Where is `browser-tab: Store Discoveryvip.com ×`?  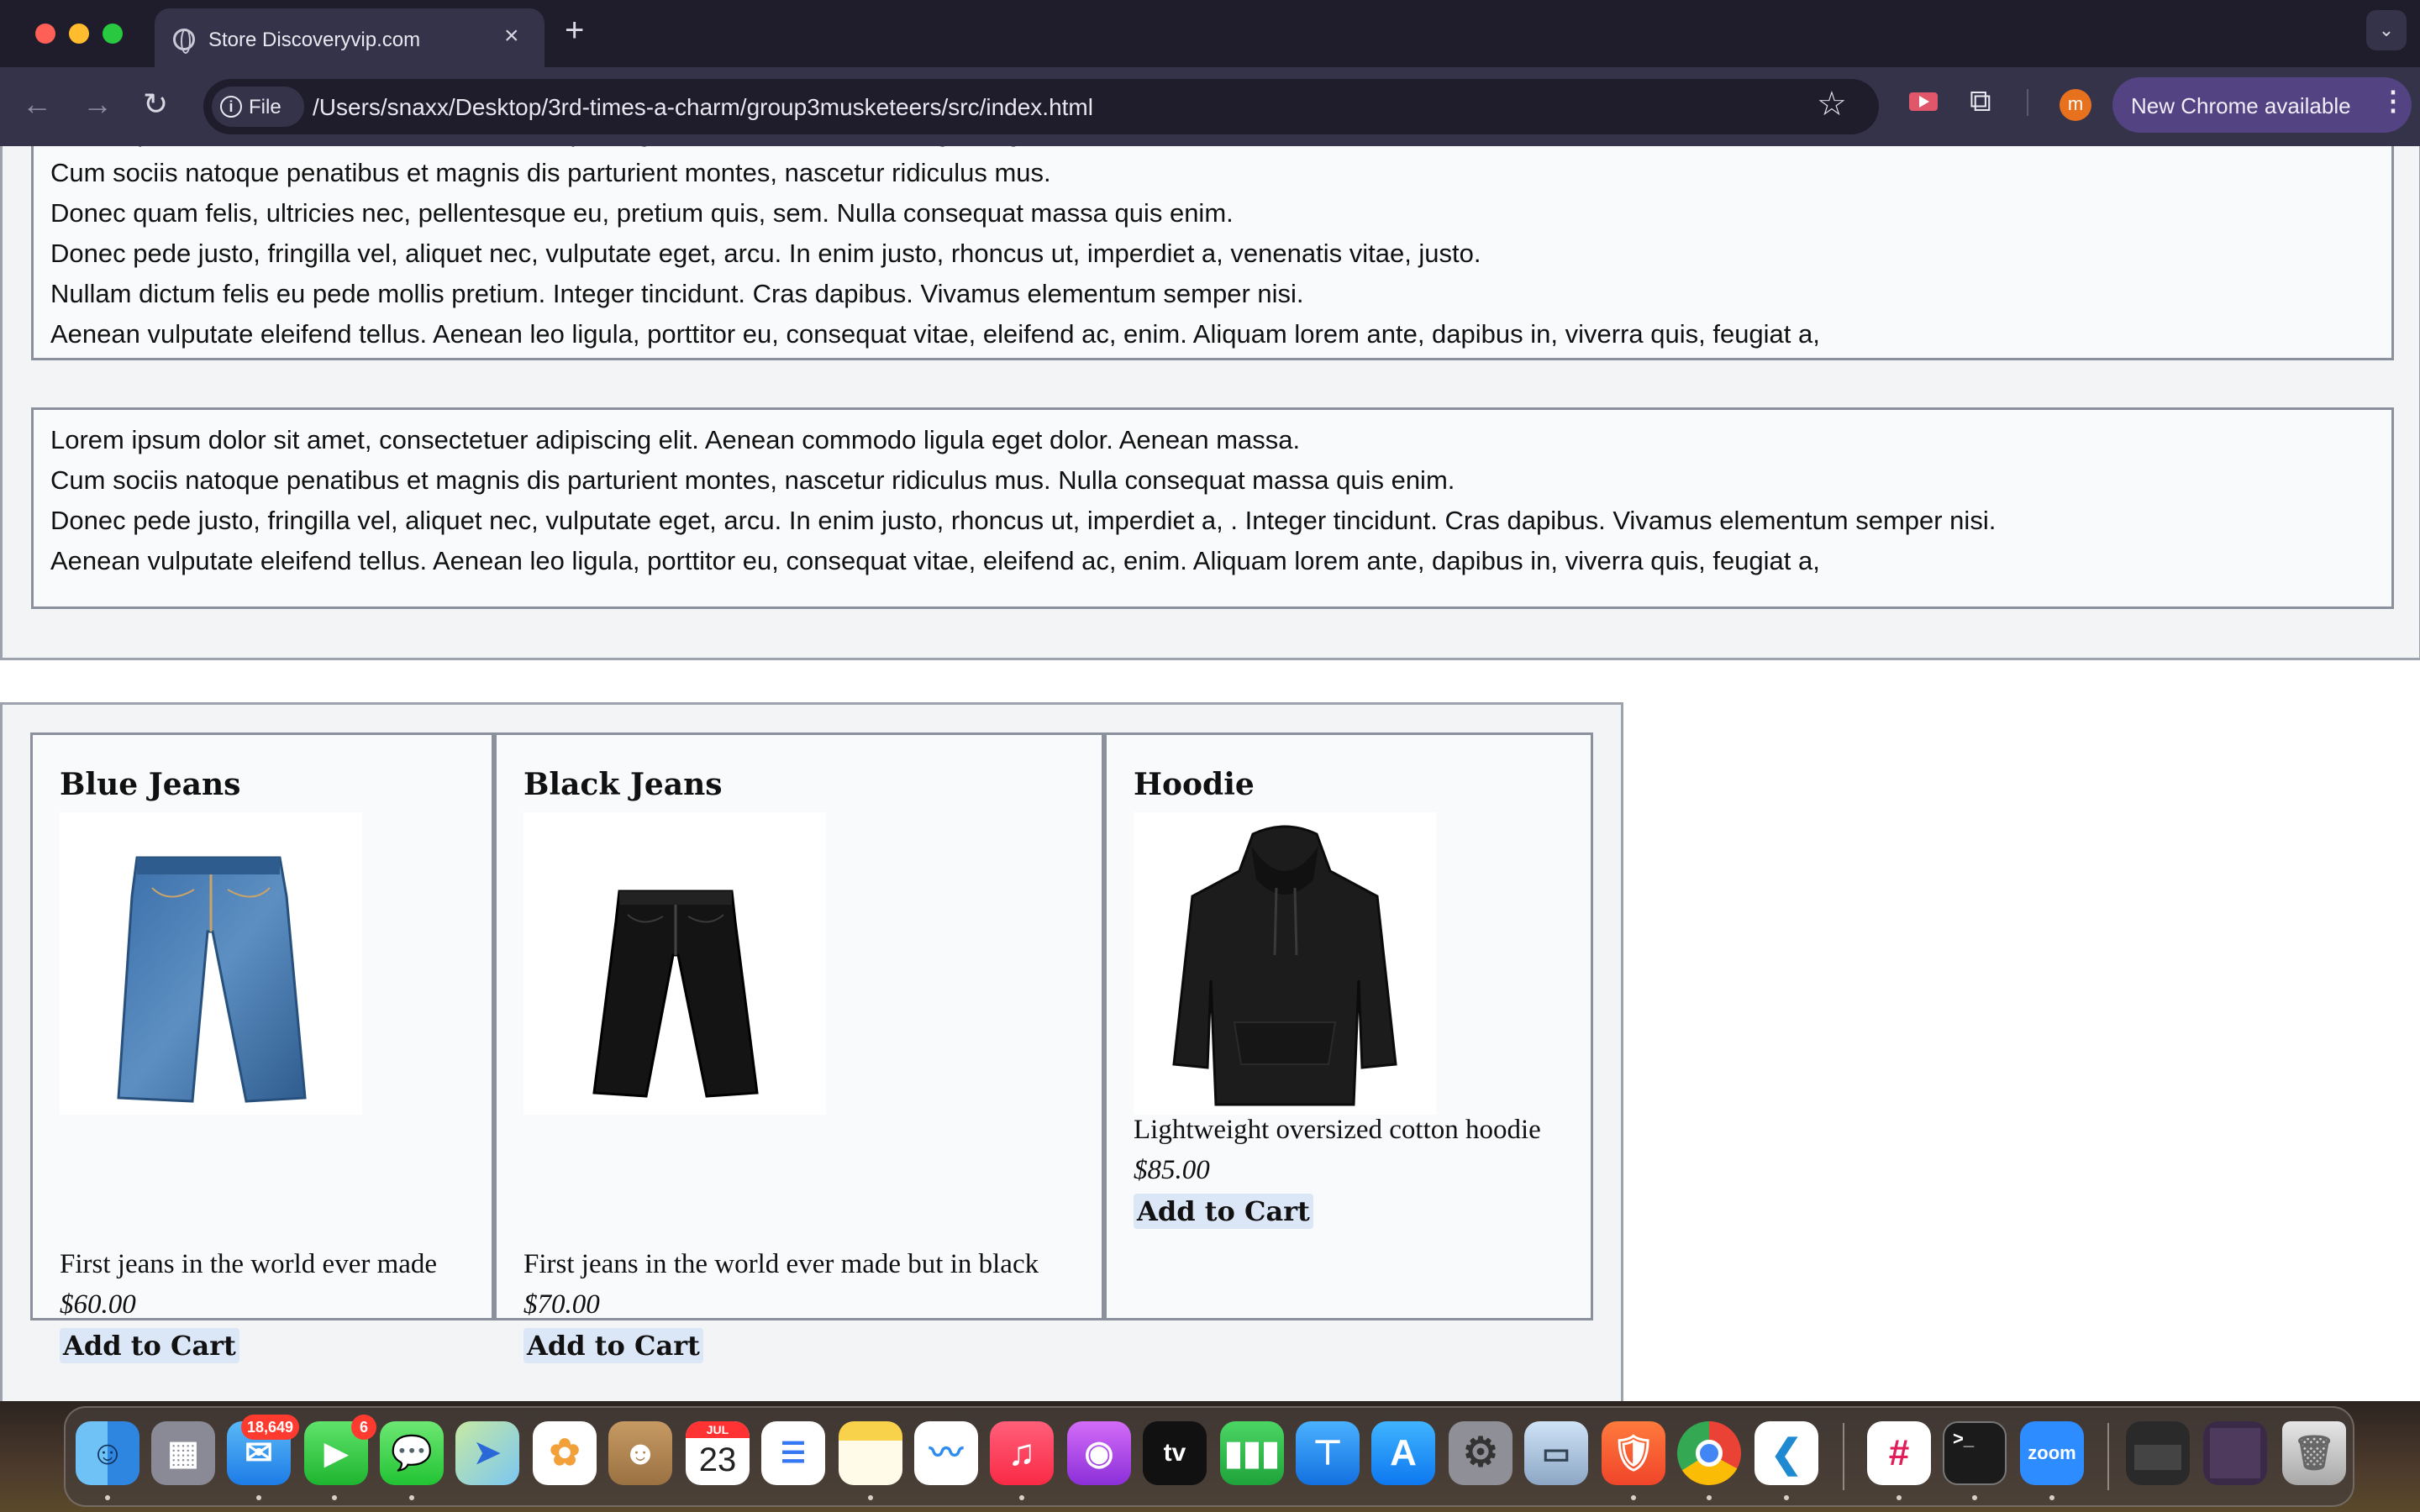 browser-tab: Store Discoveryvip.com × is located at coordinates (349, 37).